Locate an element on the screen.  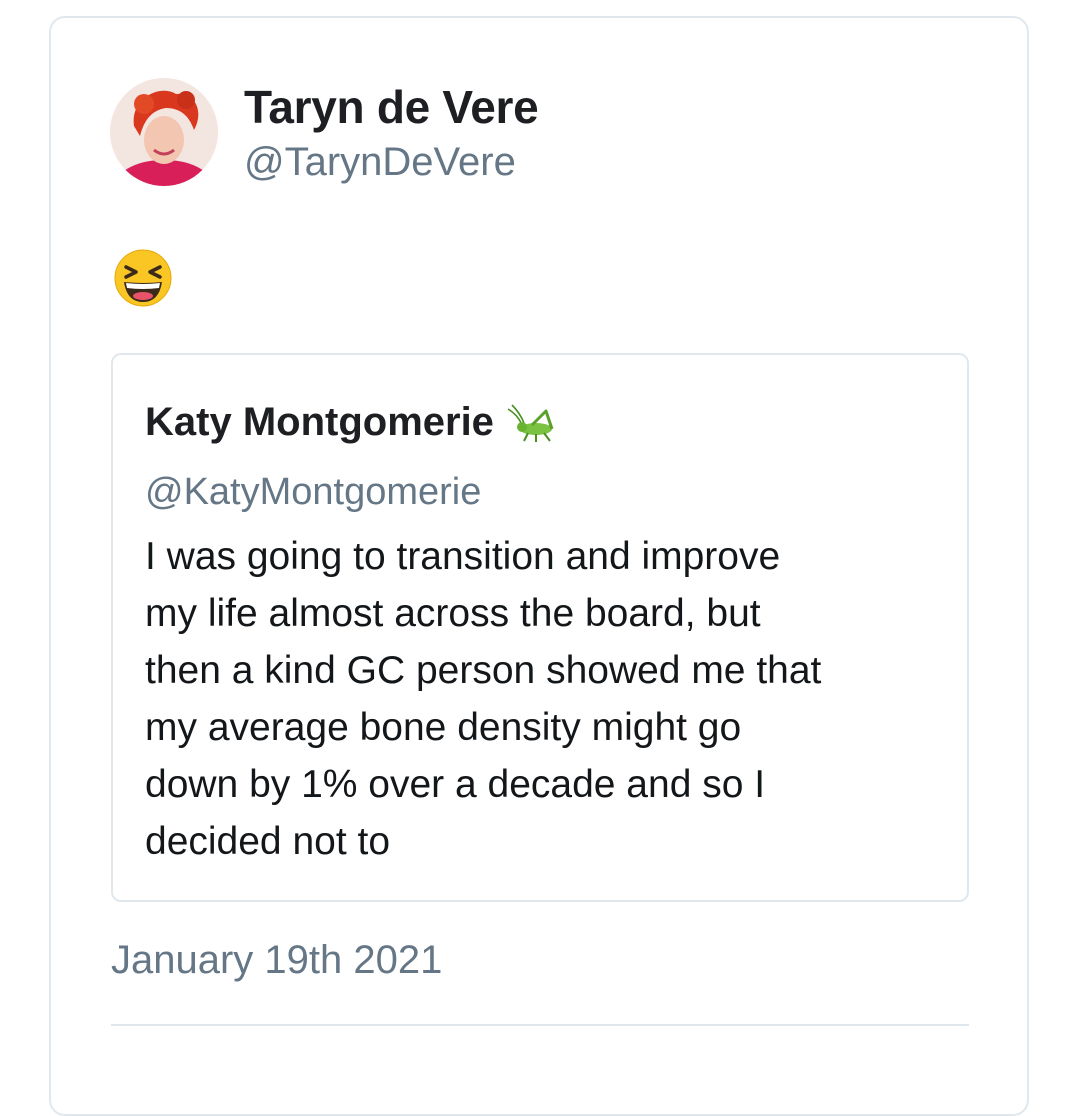
quoted-author-name: Katy Montgomerie is located at coordinates (319, 422).